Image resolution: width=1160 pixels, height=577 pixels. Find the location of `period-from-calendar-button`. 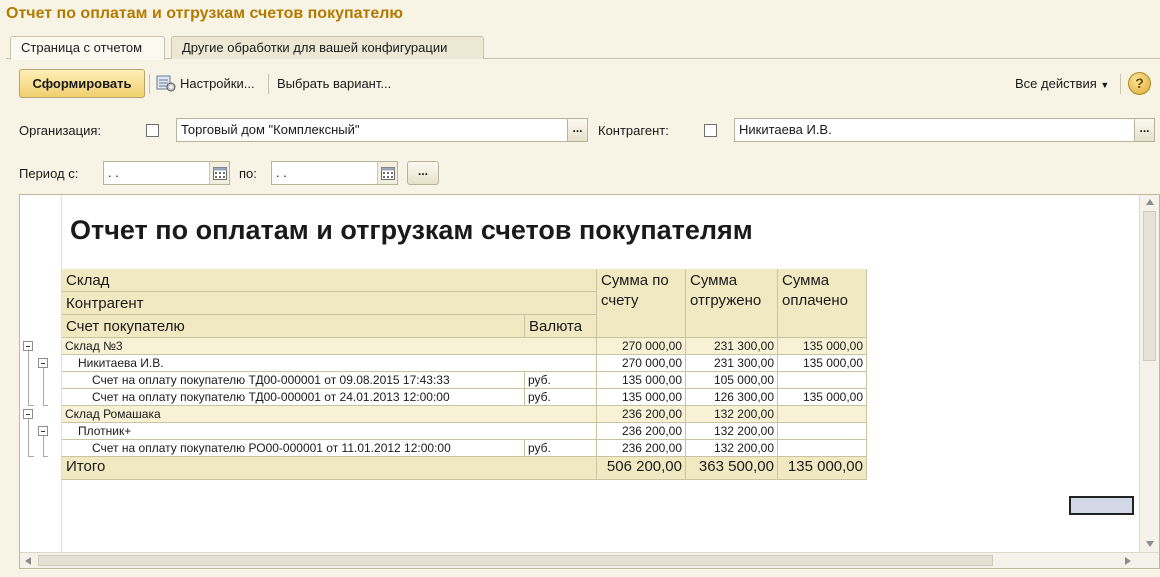

period-from-calendar-button is located at coordinates (219, 173).